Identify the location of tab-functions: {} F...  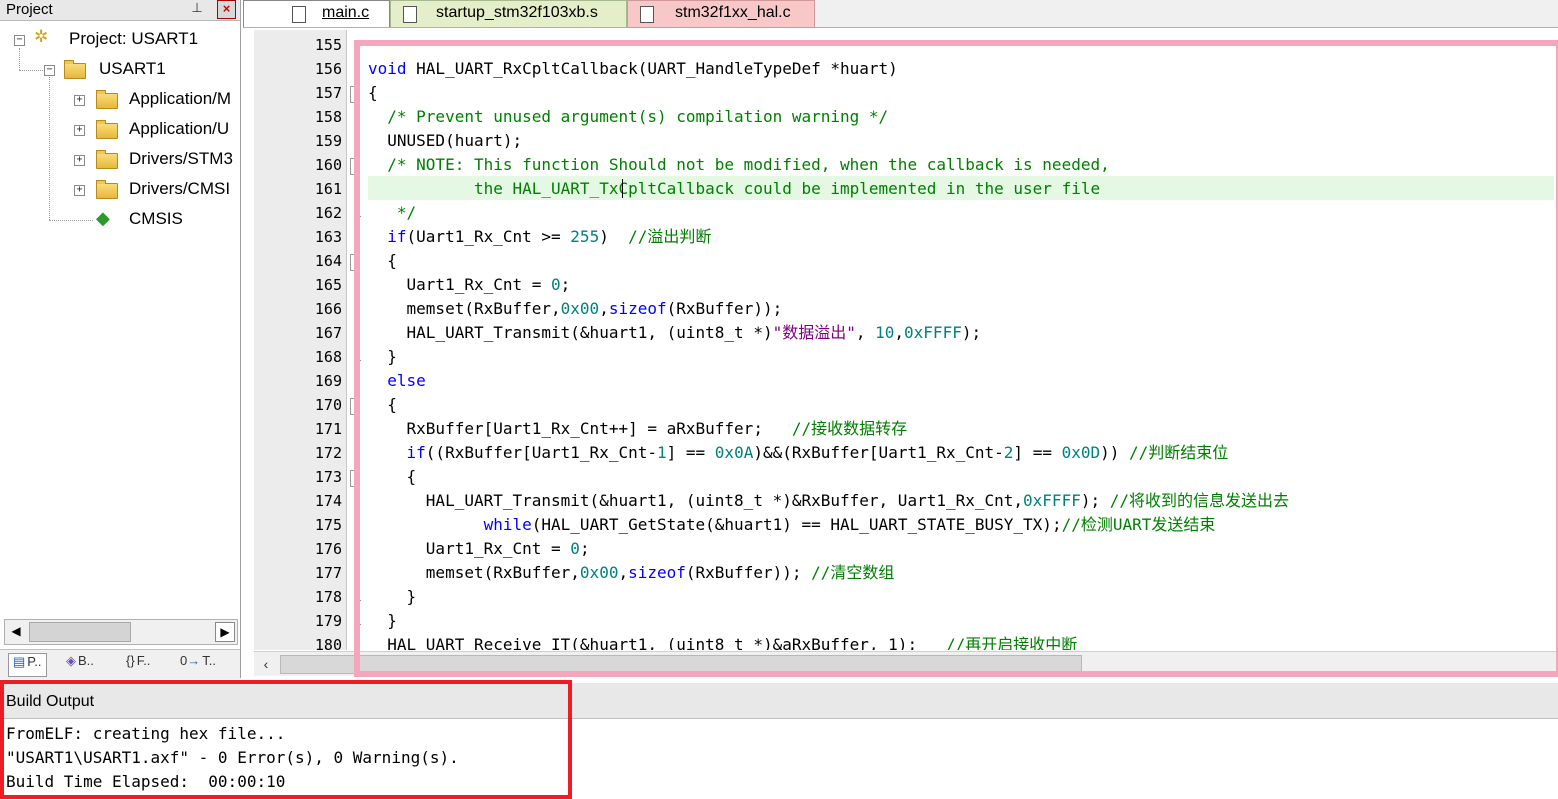
(138, 664).